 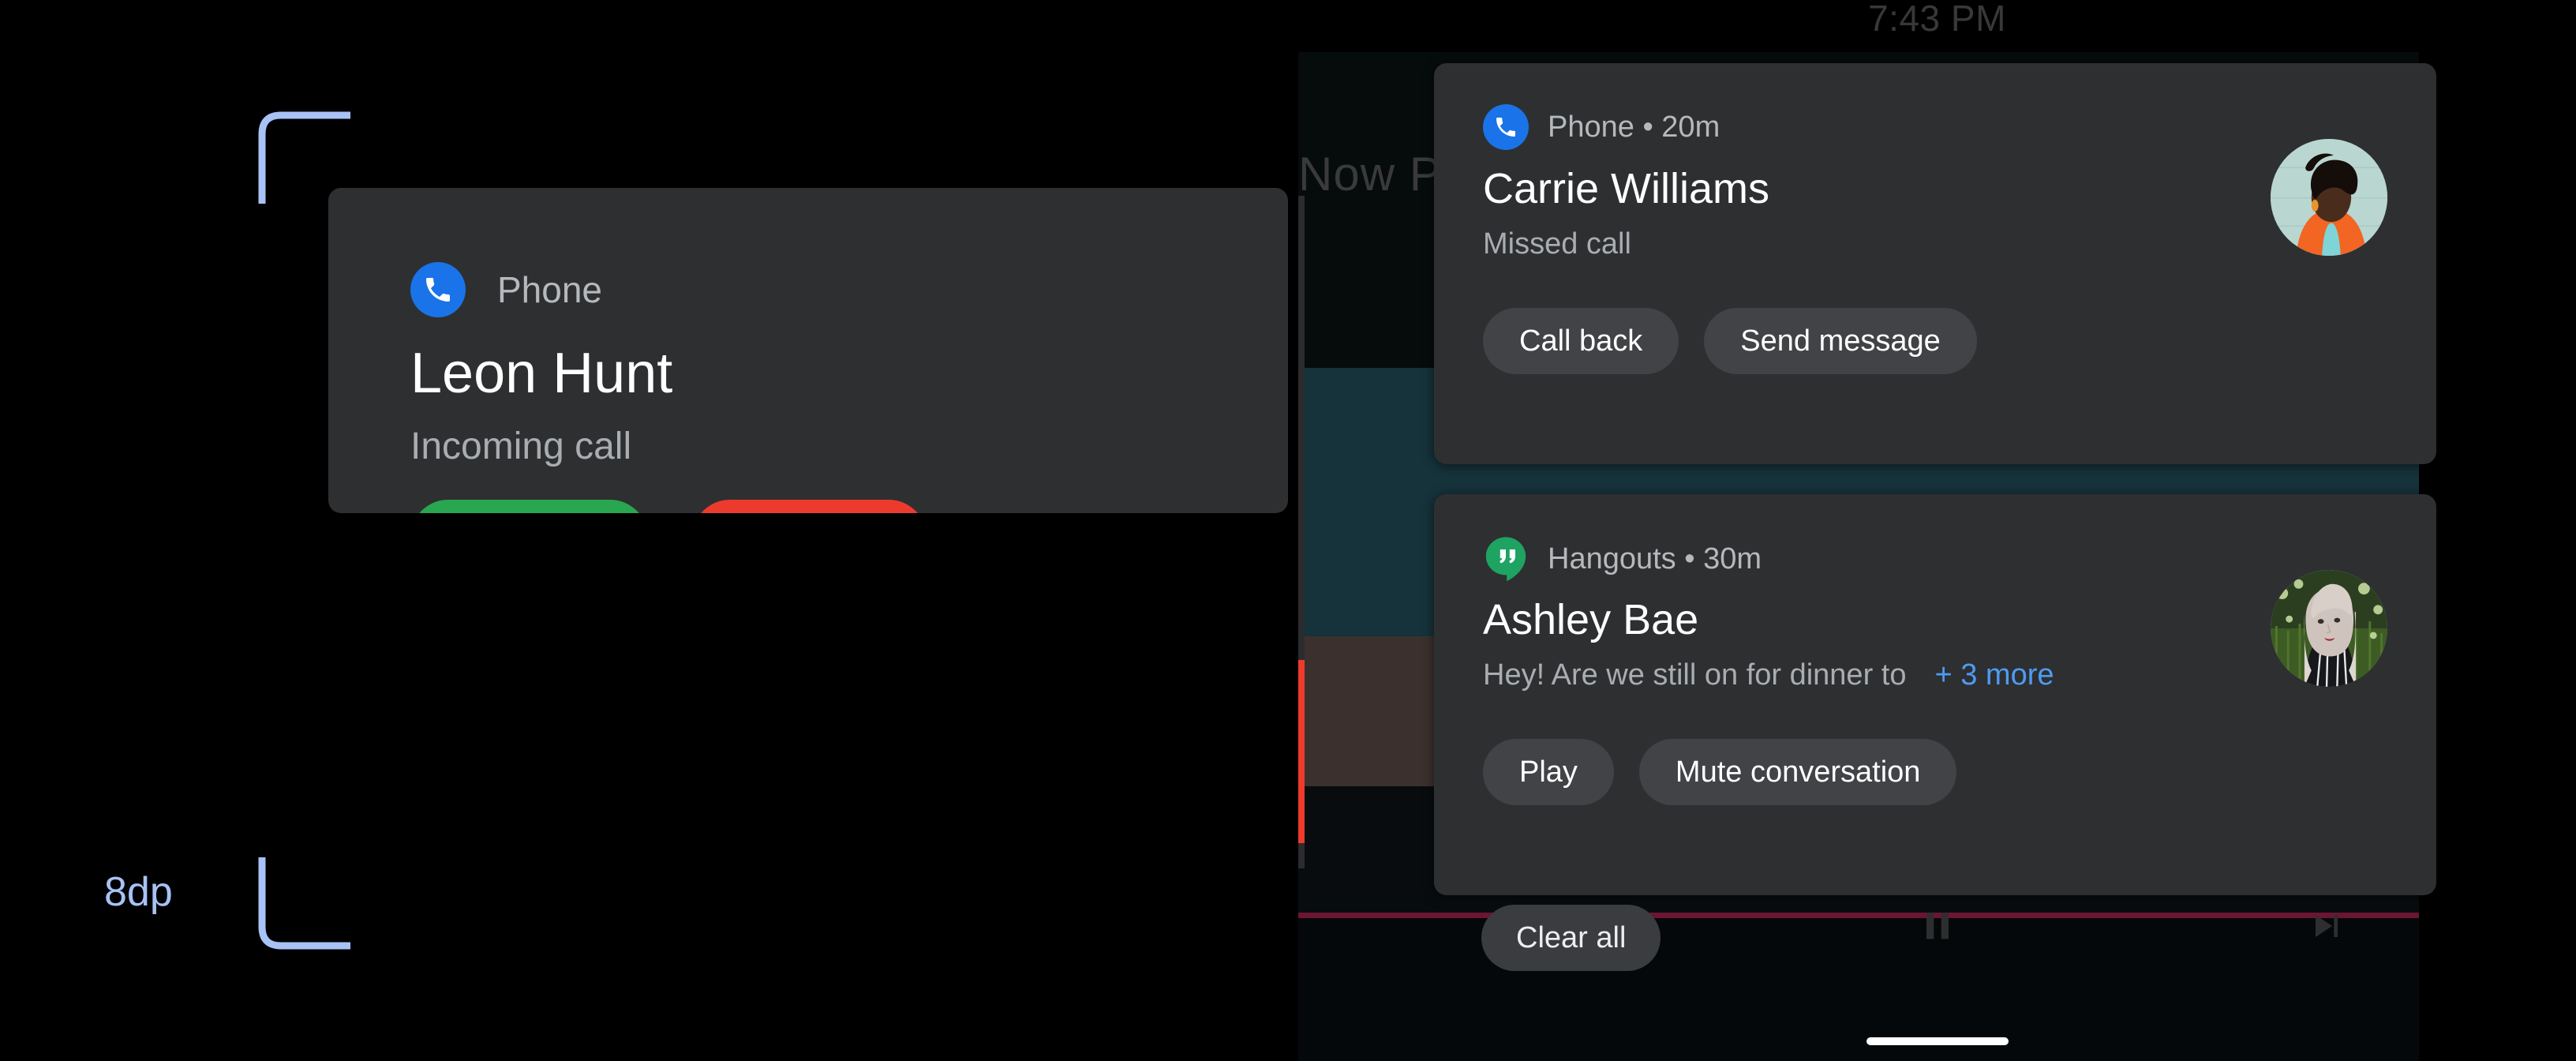 I want to click on carrie-williams-avatar, so click(x=2329, y=197).